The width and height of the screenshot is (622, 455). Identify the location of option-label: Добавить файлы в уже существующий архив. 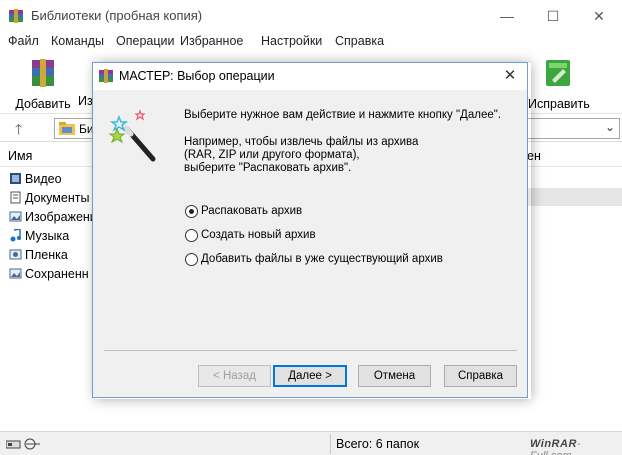
(322, 259).